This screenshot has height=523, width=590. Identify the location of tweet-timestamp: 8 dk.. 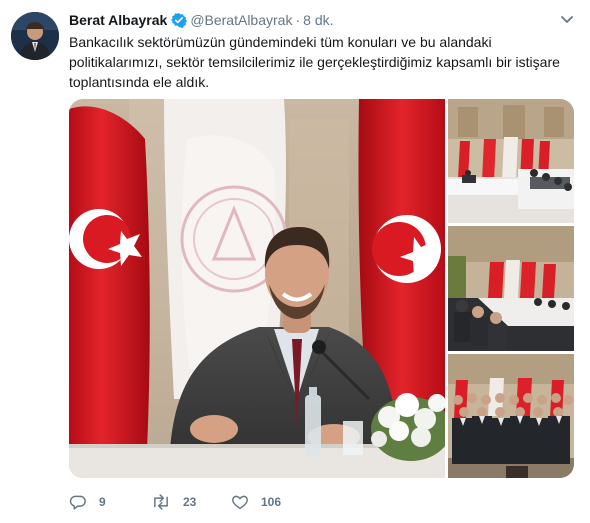
(318, 20).